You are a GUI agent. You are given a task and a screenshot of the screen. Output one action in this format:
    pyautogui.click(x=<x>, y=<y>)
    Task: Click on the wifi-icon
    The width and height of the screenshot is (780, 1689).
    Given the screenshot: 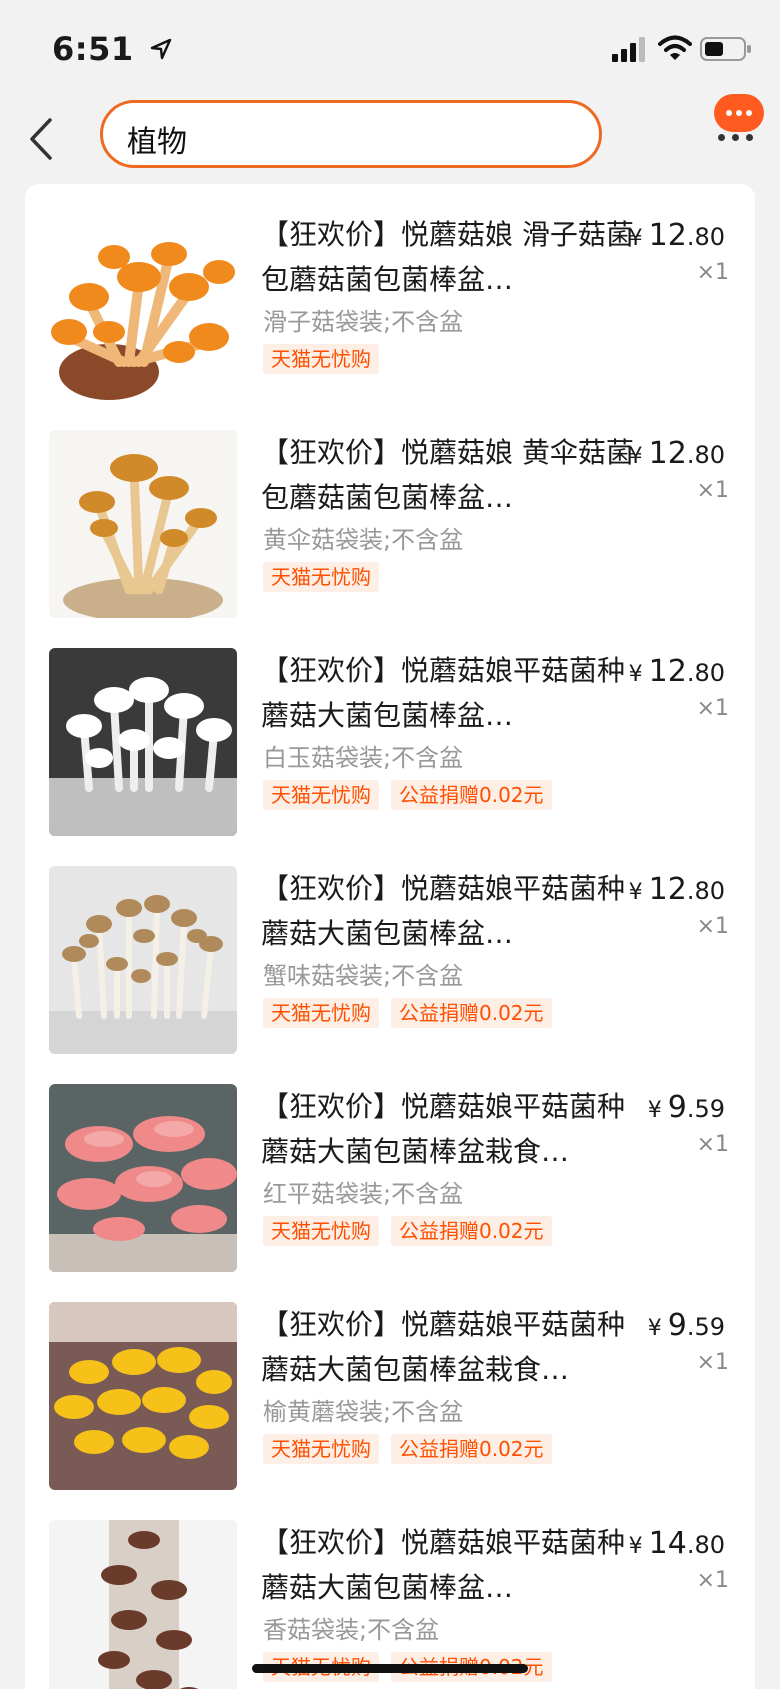 What is the action you would take?
    pyautogui.click(x=675, y=47)
    